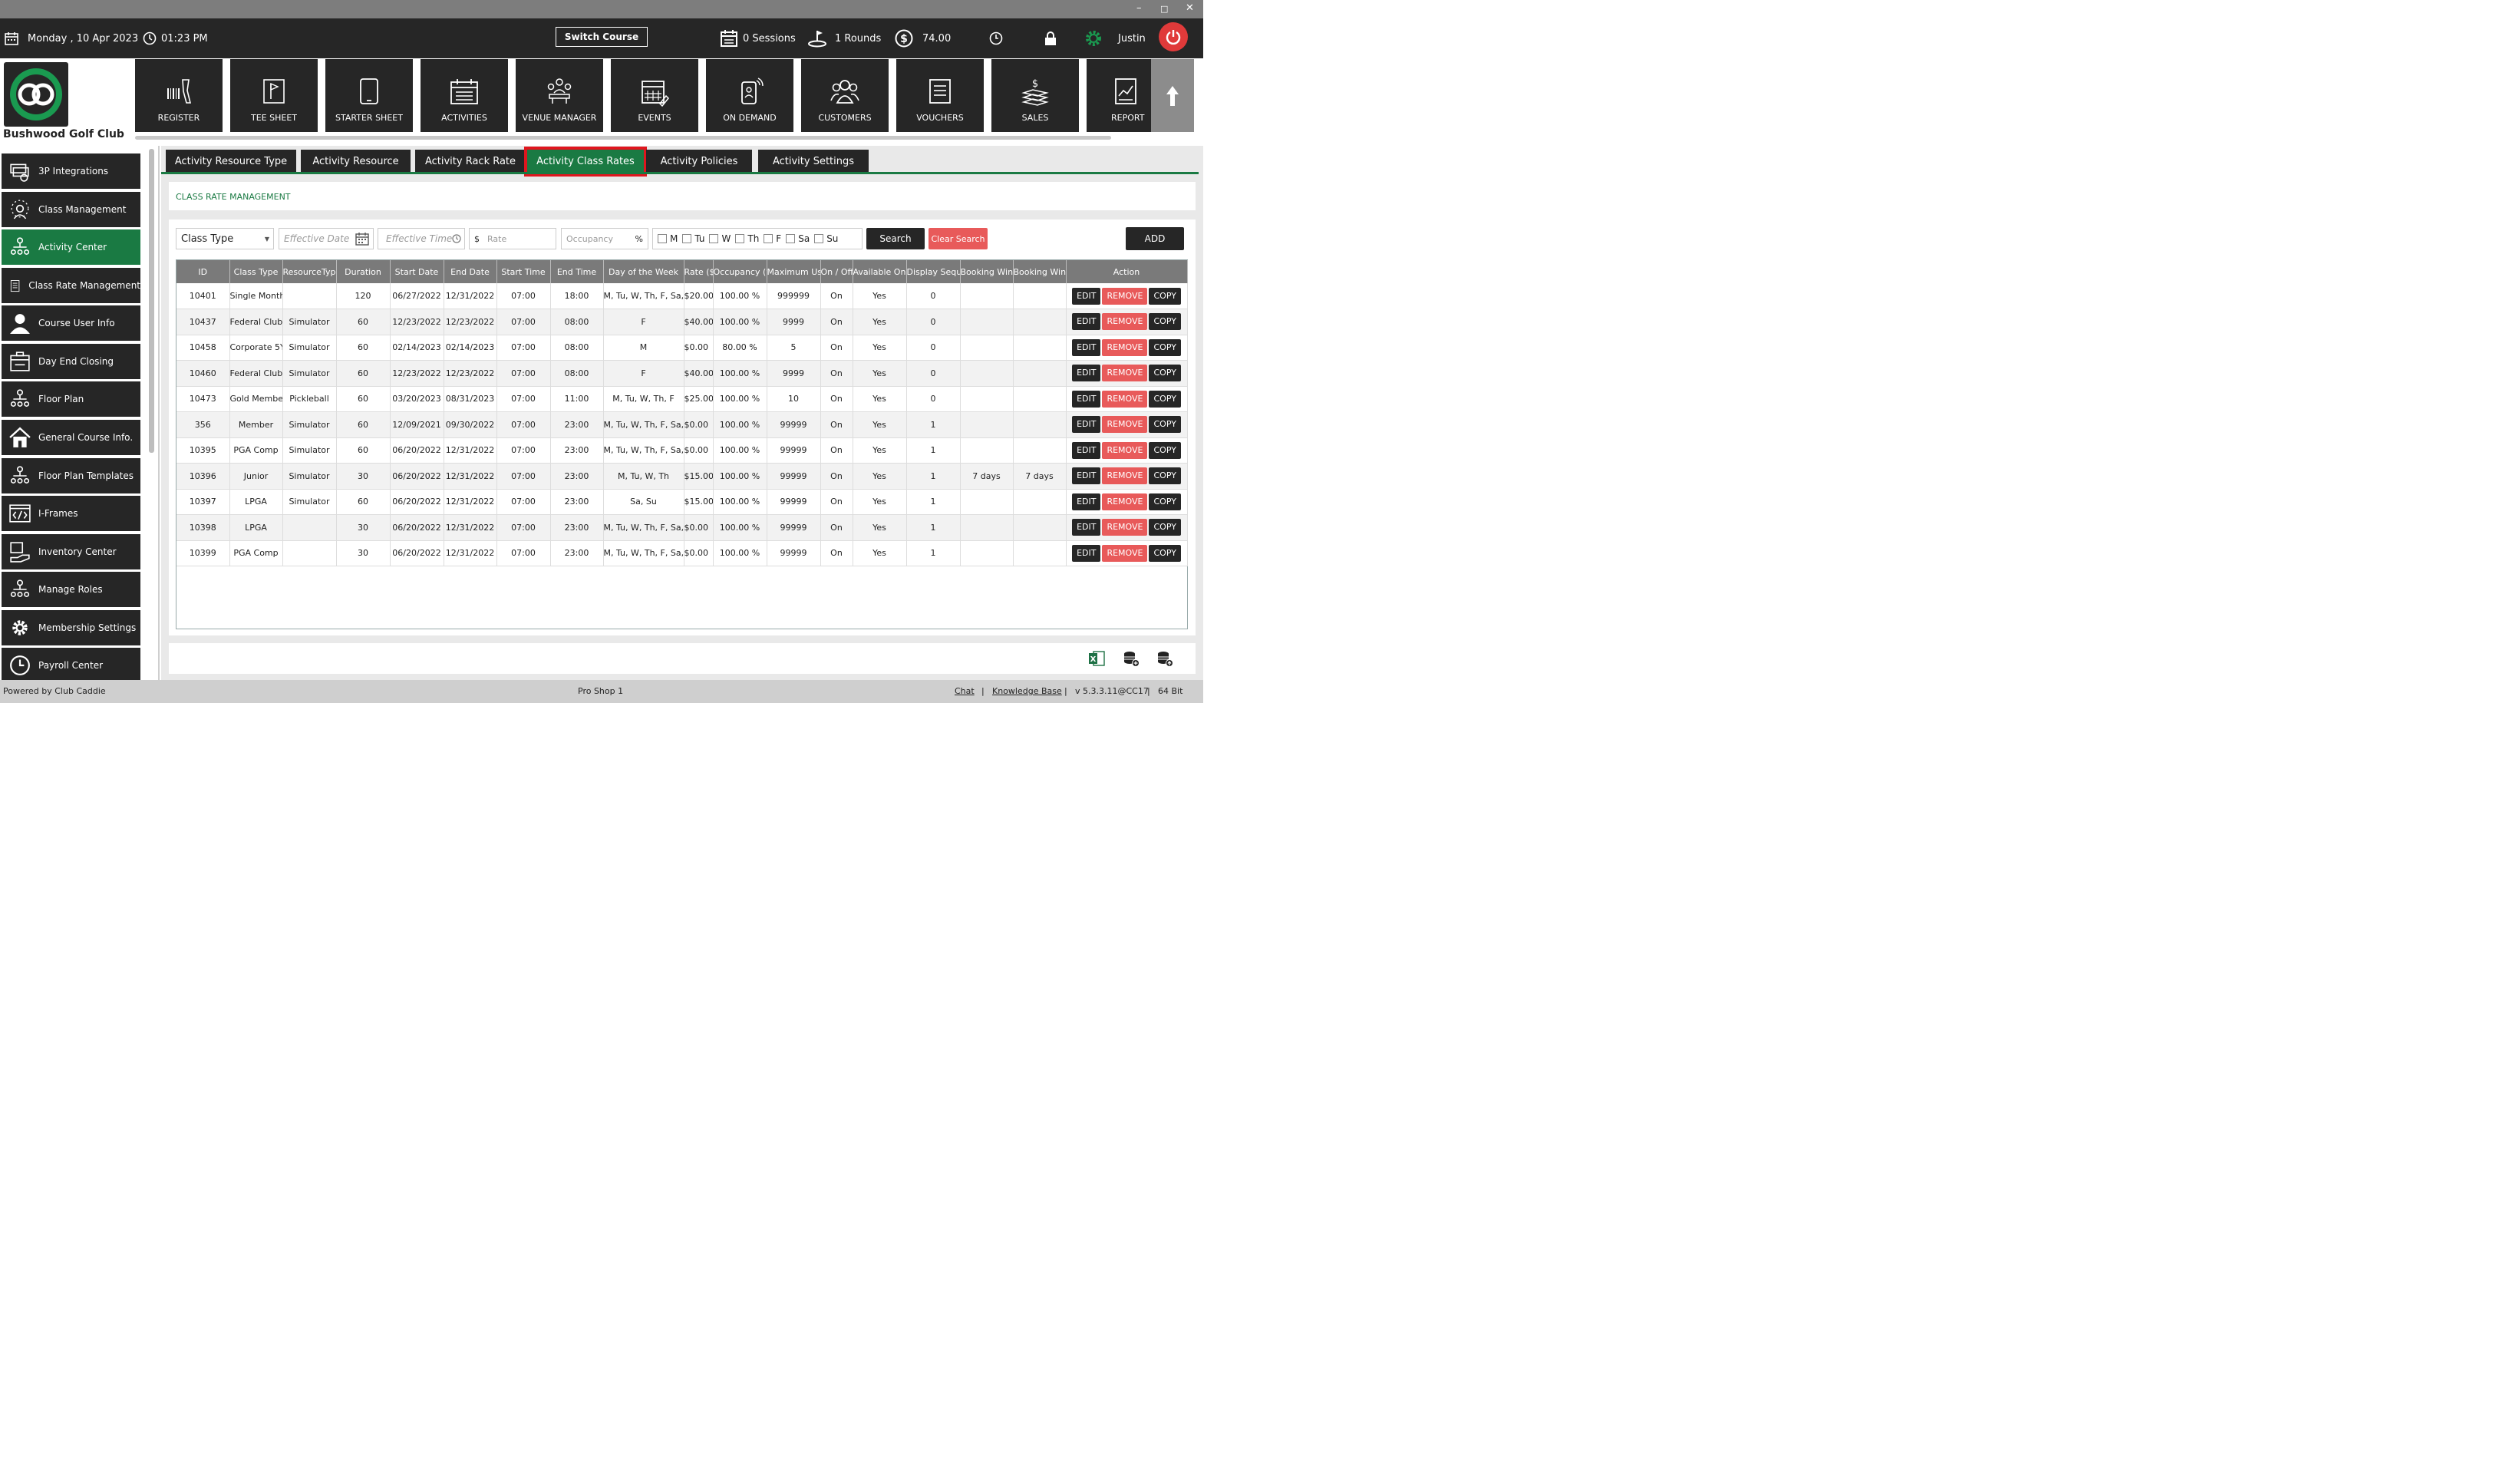 Image resolution: width=2520 pixels, height=1472 pixels. I want to click on sidebar-item-floor-plan: Floor Plan, so click(71, 399).